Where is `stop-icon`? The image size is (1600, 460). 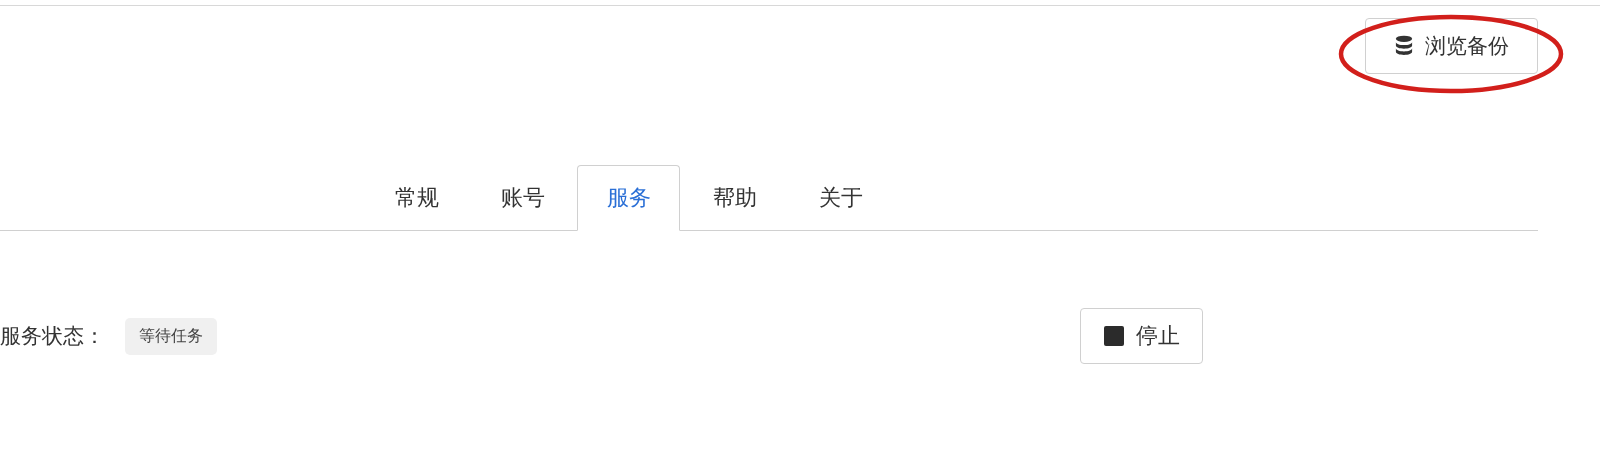
stop-icon is located at coordinates (1113, 336).